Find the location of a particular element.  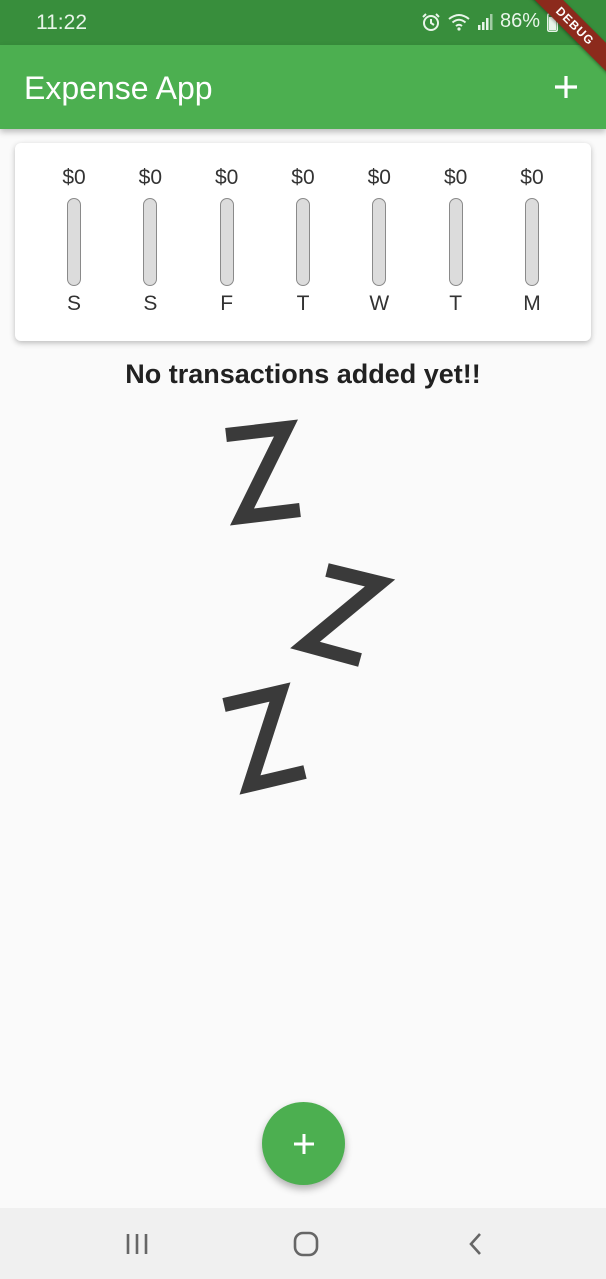

home-button is located at coordinates (306, 1244).